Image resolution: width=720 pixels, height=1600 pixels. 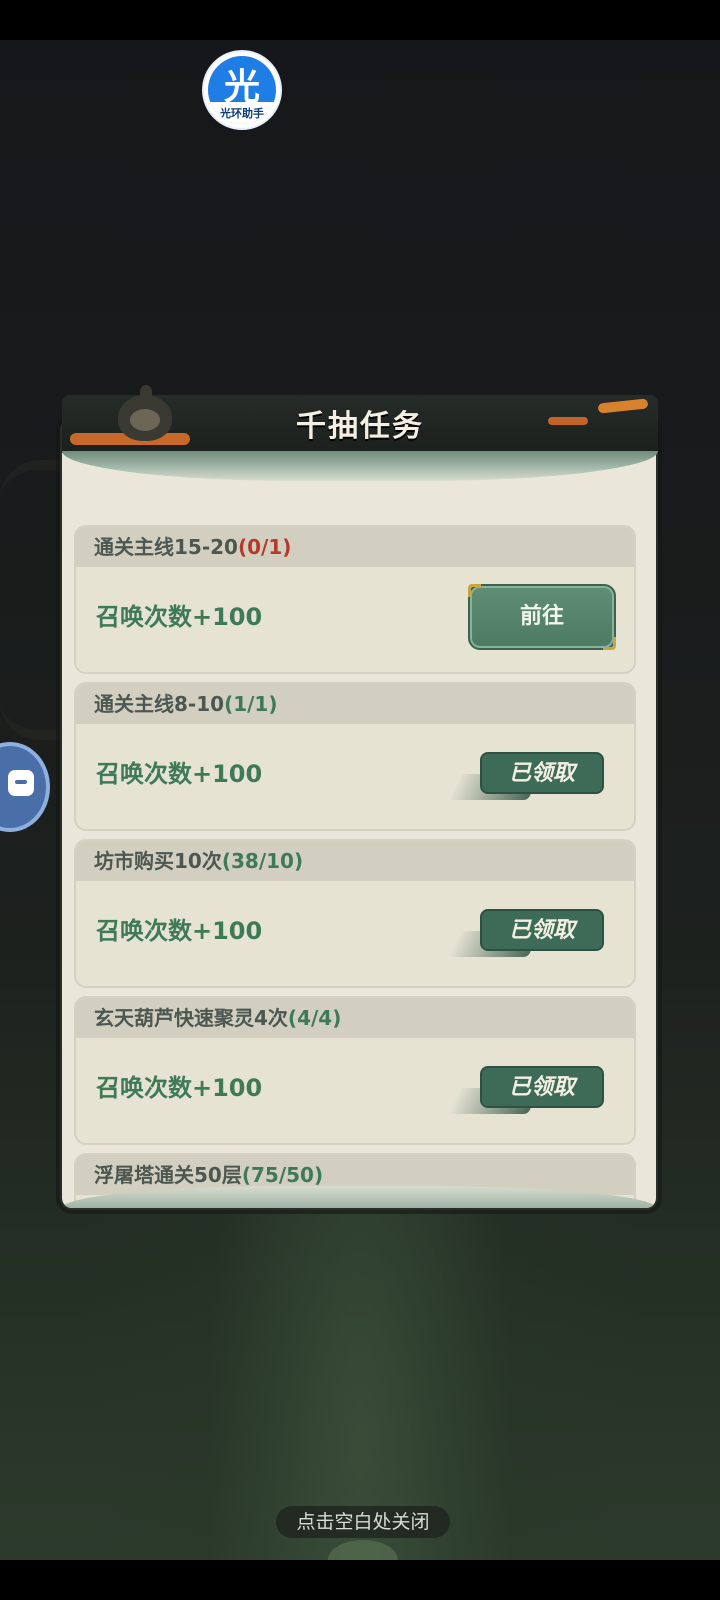 I want to click on badge-icon: 光 光环助手, so click(x=242, y=90).